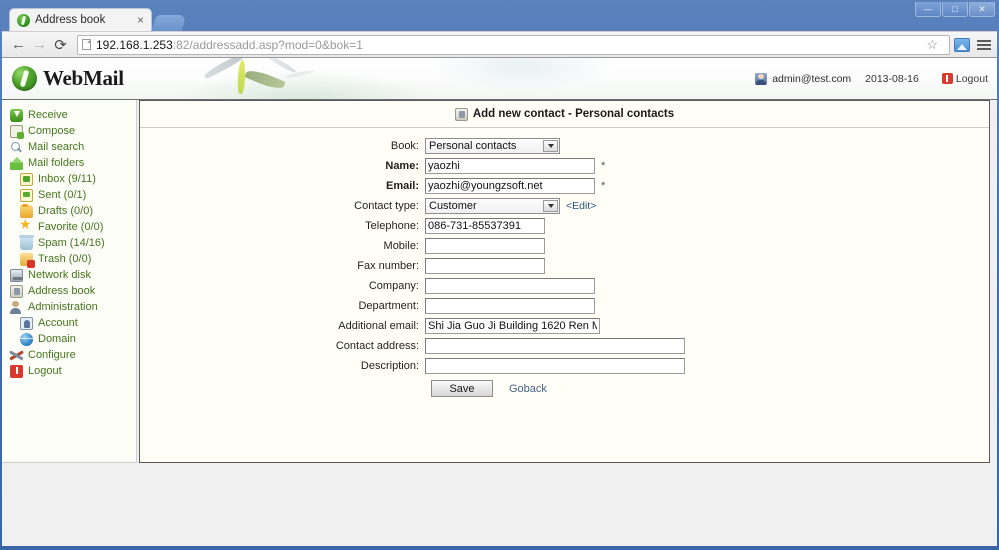  I want to click on sidebar-item-administration: Administration, so click(69, 307).